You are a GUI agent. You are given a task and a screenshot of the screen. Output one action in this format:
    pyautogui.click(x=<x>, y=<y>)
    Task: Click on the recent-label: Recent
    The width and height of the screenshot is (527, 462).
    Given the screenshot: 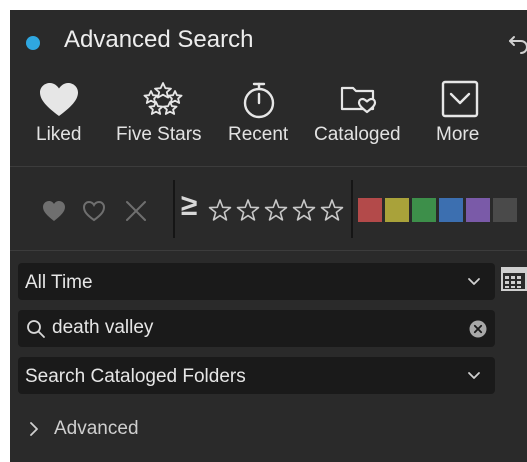 What is the action you would take?
    pyautogui.click(x=258, y=134)
    